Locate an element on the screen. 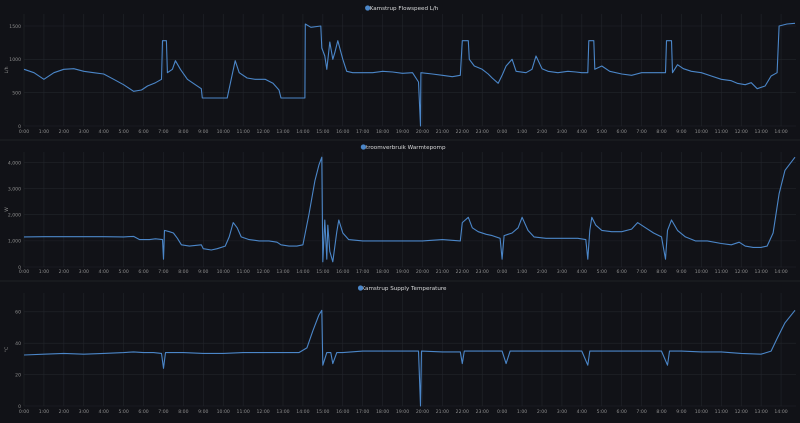  y-tick-label: 2,000 is located at coordinates (14, 216).